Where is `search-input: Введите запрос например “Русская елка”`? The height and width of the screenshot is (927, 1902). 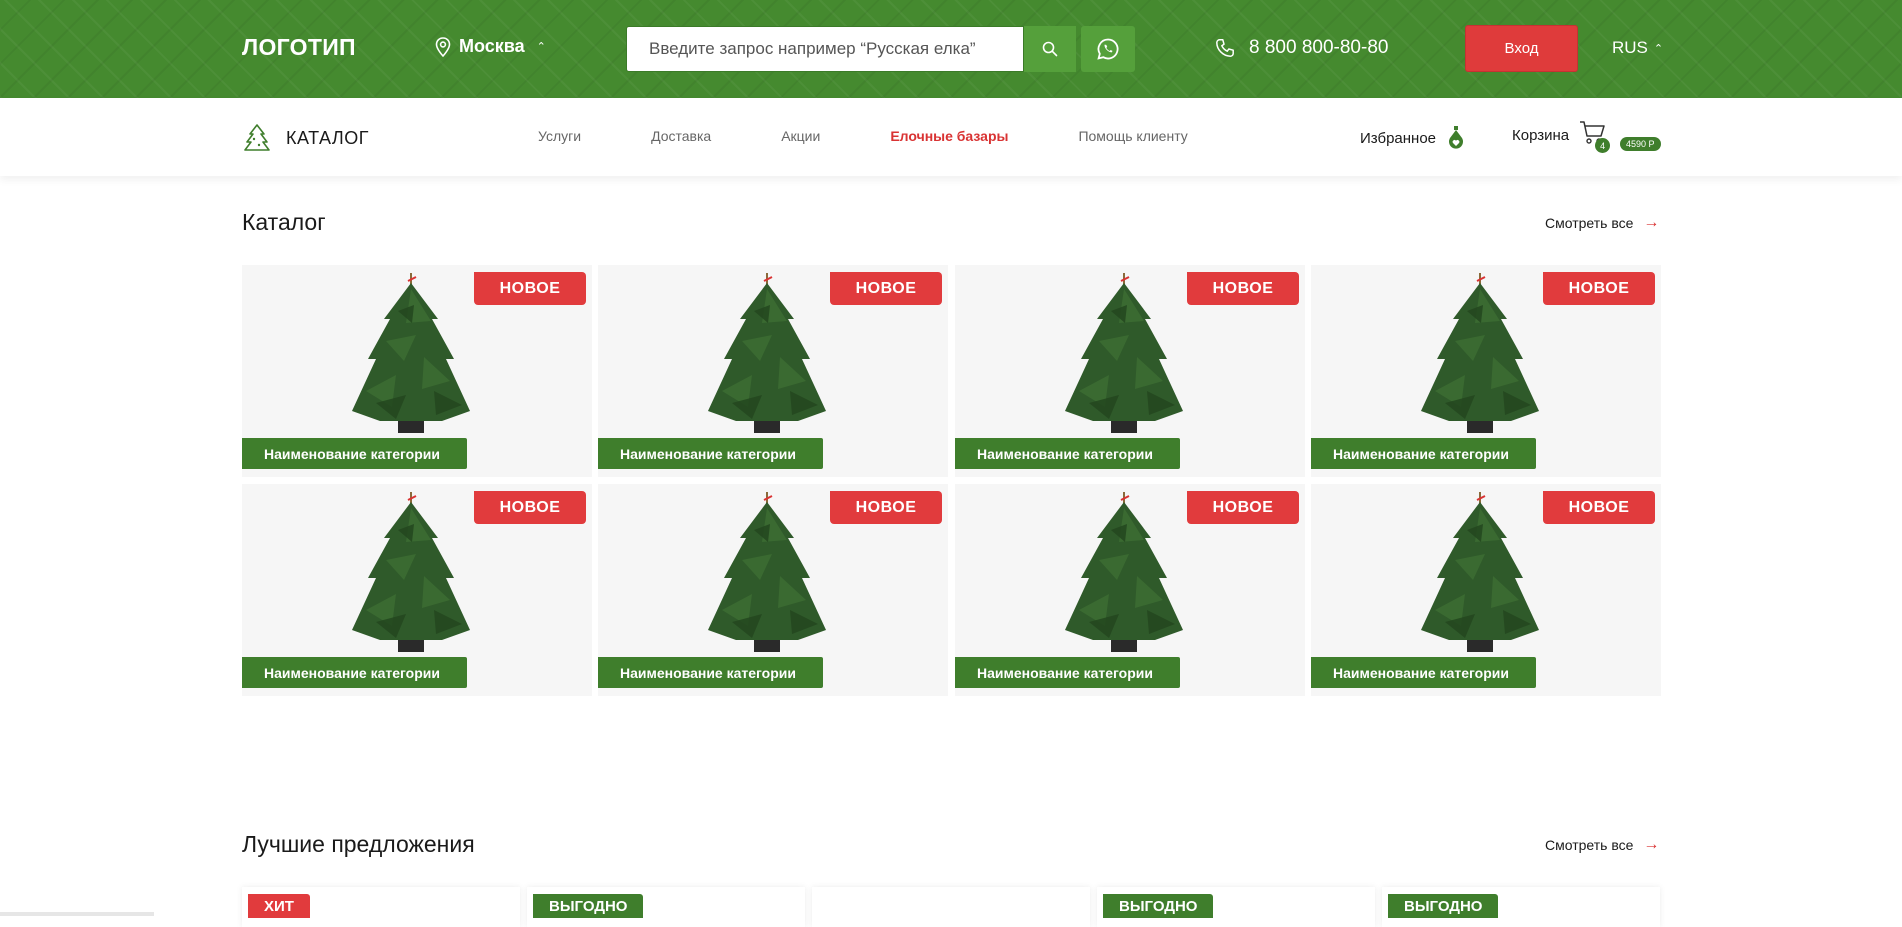
search-input: Введите запрос например “Русская елка” is located at coordinates (825, 49).